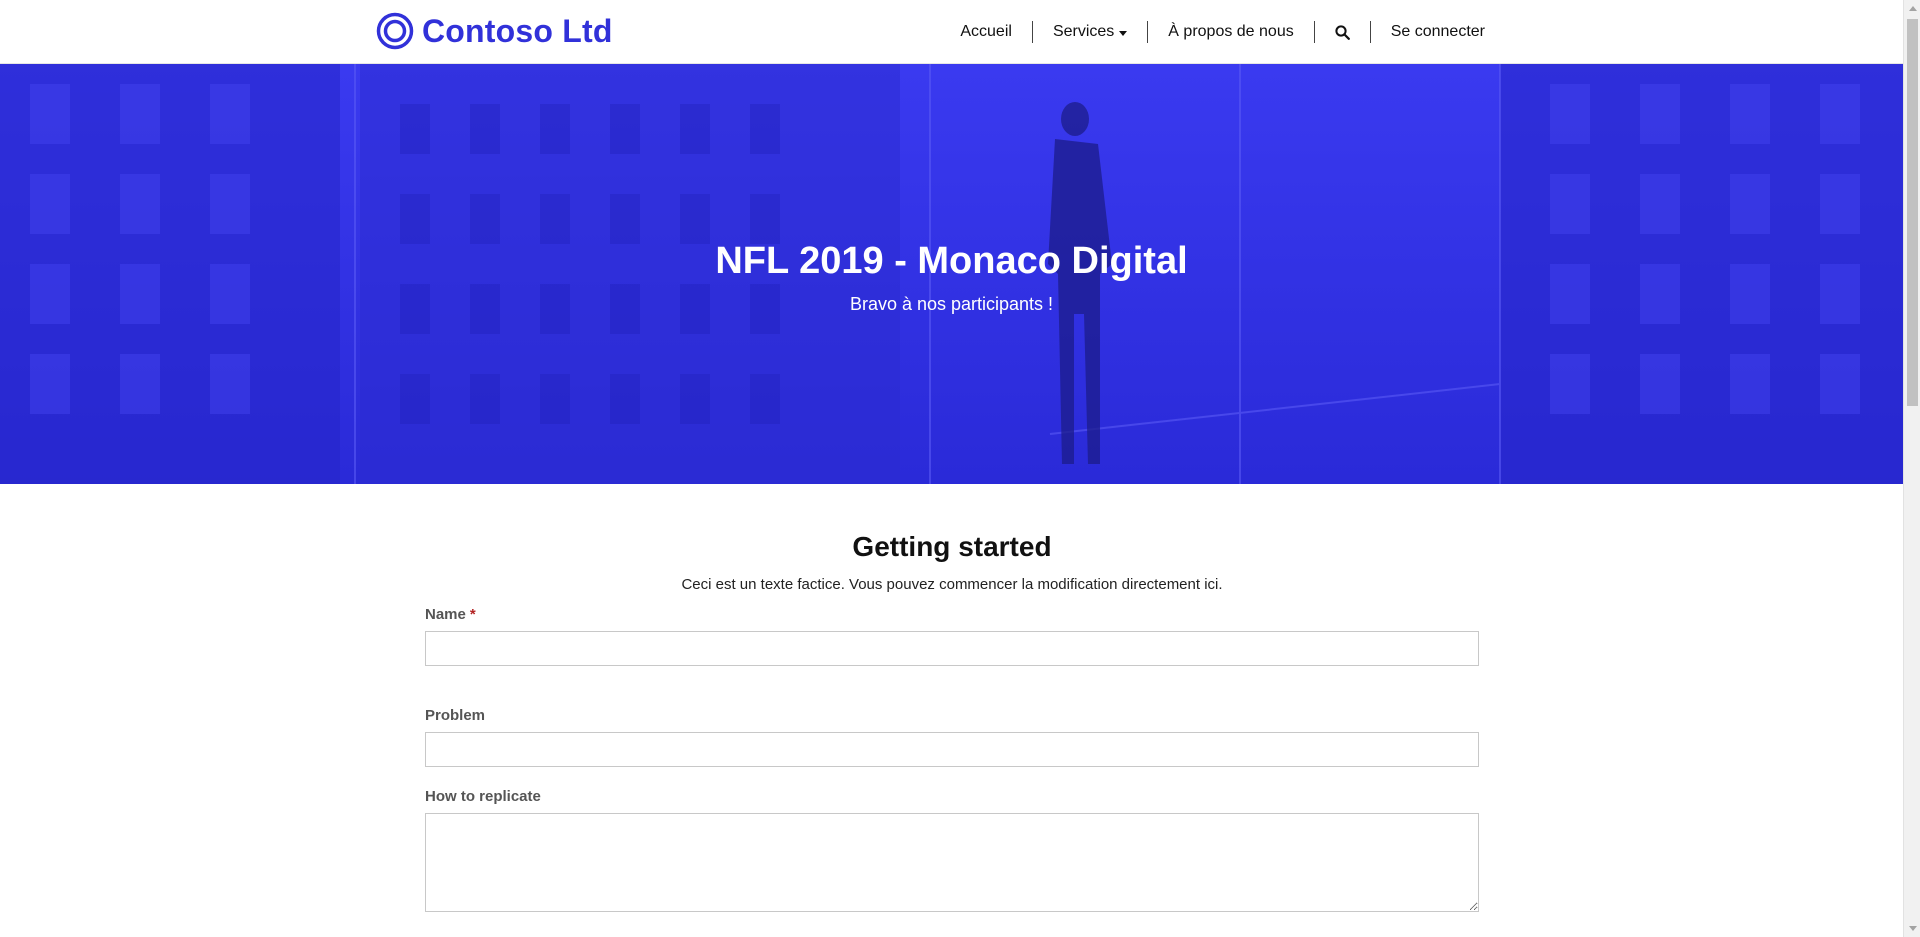 The image size is (1920, 937). What do you see at coordinates (952, 862) in the screenshot?
I see `replicate-textarea` at bounding box center [952, 862].